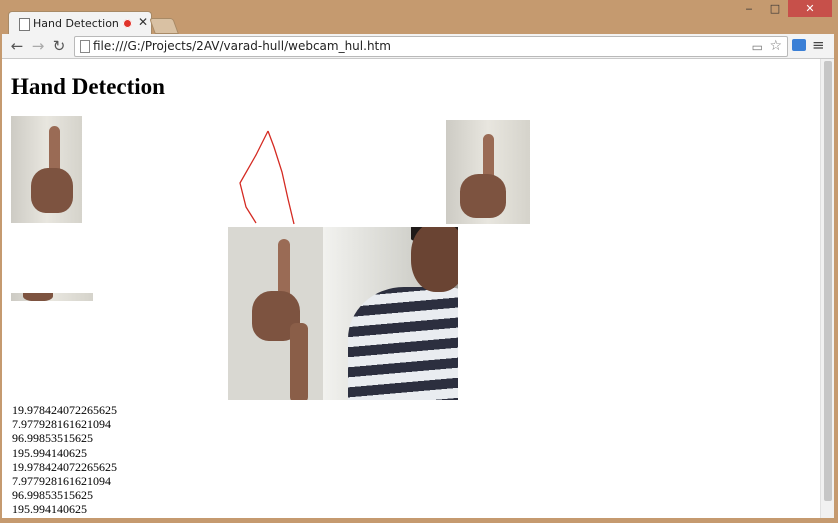 The width and height of the screenshot is (838, 523). Describe the element at coordinates (799, 45) in the screenshot. I see `extension-icon` at that location.